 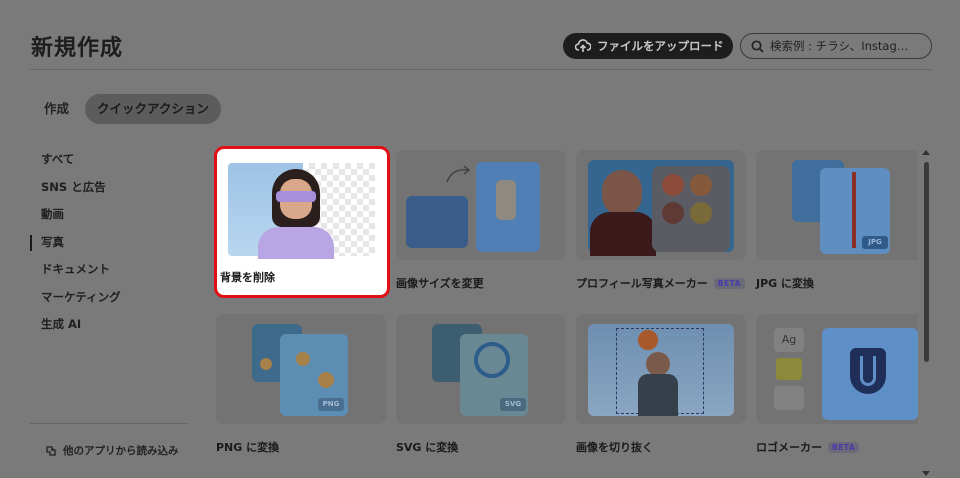 What do you see at coordinates (661, 369) in the screenshot?
I see `crop-image-thumbnail` at bounding box center [661, 369].